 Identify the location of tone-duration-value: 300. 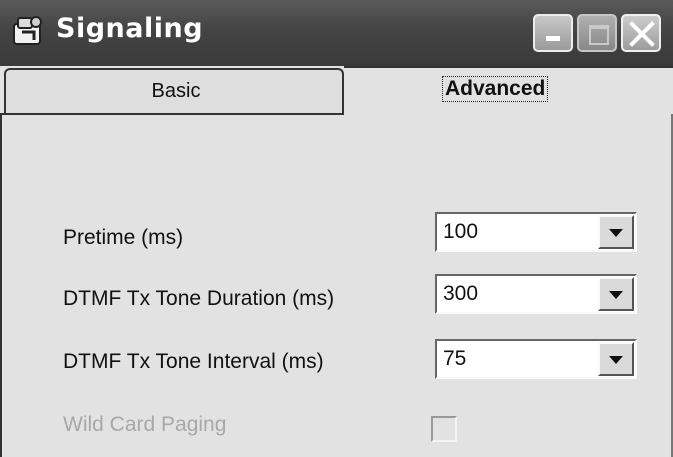
(461, 293).